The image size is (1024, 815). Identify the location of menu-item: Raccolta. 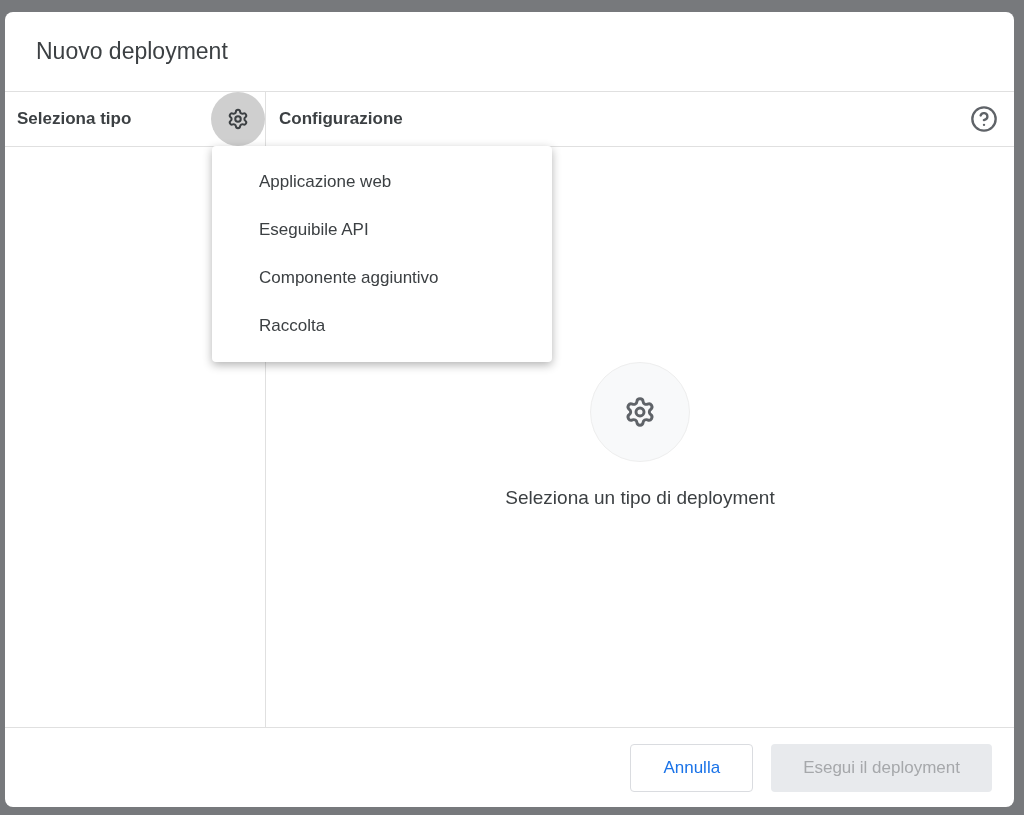
(382, 326).